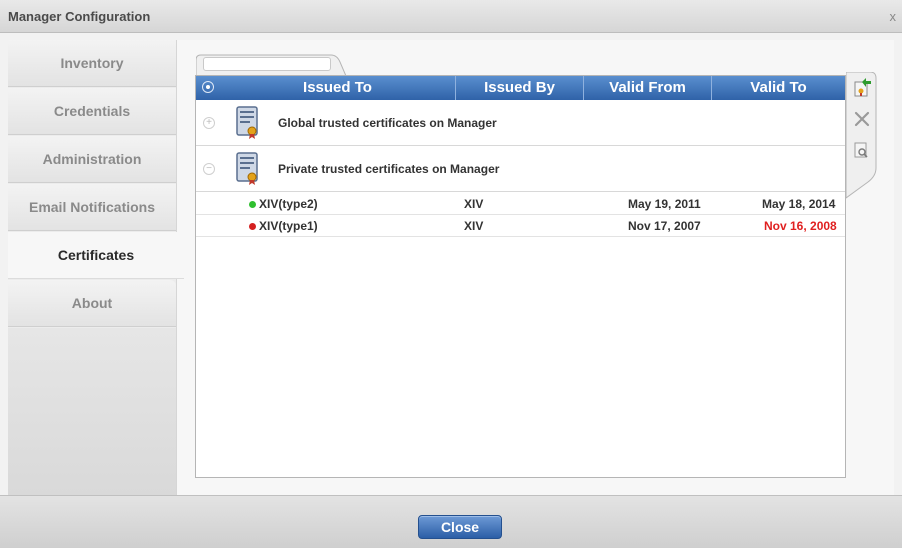 This screenshot has width=902, height=548. I want to click on import-certificate-icon, so click(862, 88).